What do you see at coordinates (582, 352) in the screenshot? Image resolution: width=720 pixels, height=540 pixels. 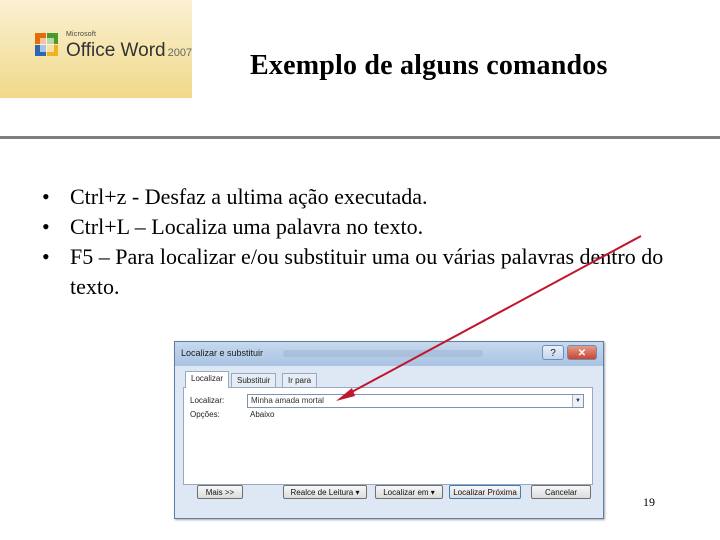 I see `close-button: ✕` at bounding box center [582, 352].